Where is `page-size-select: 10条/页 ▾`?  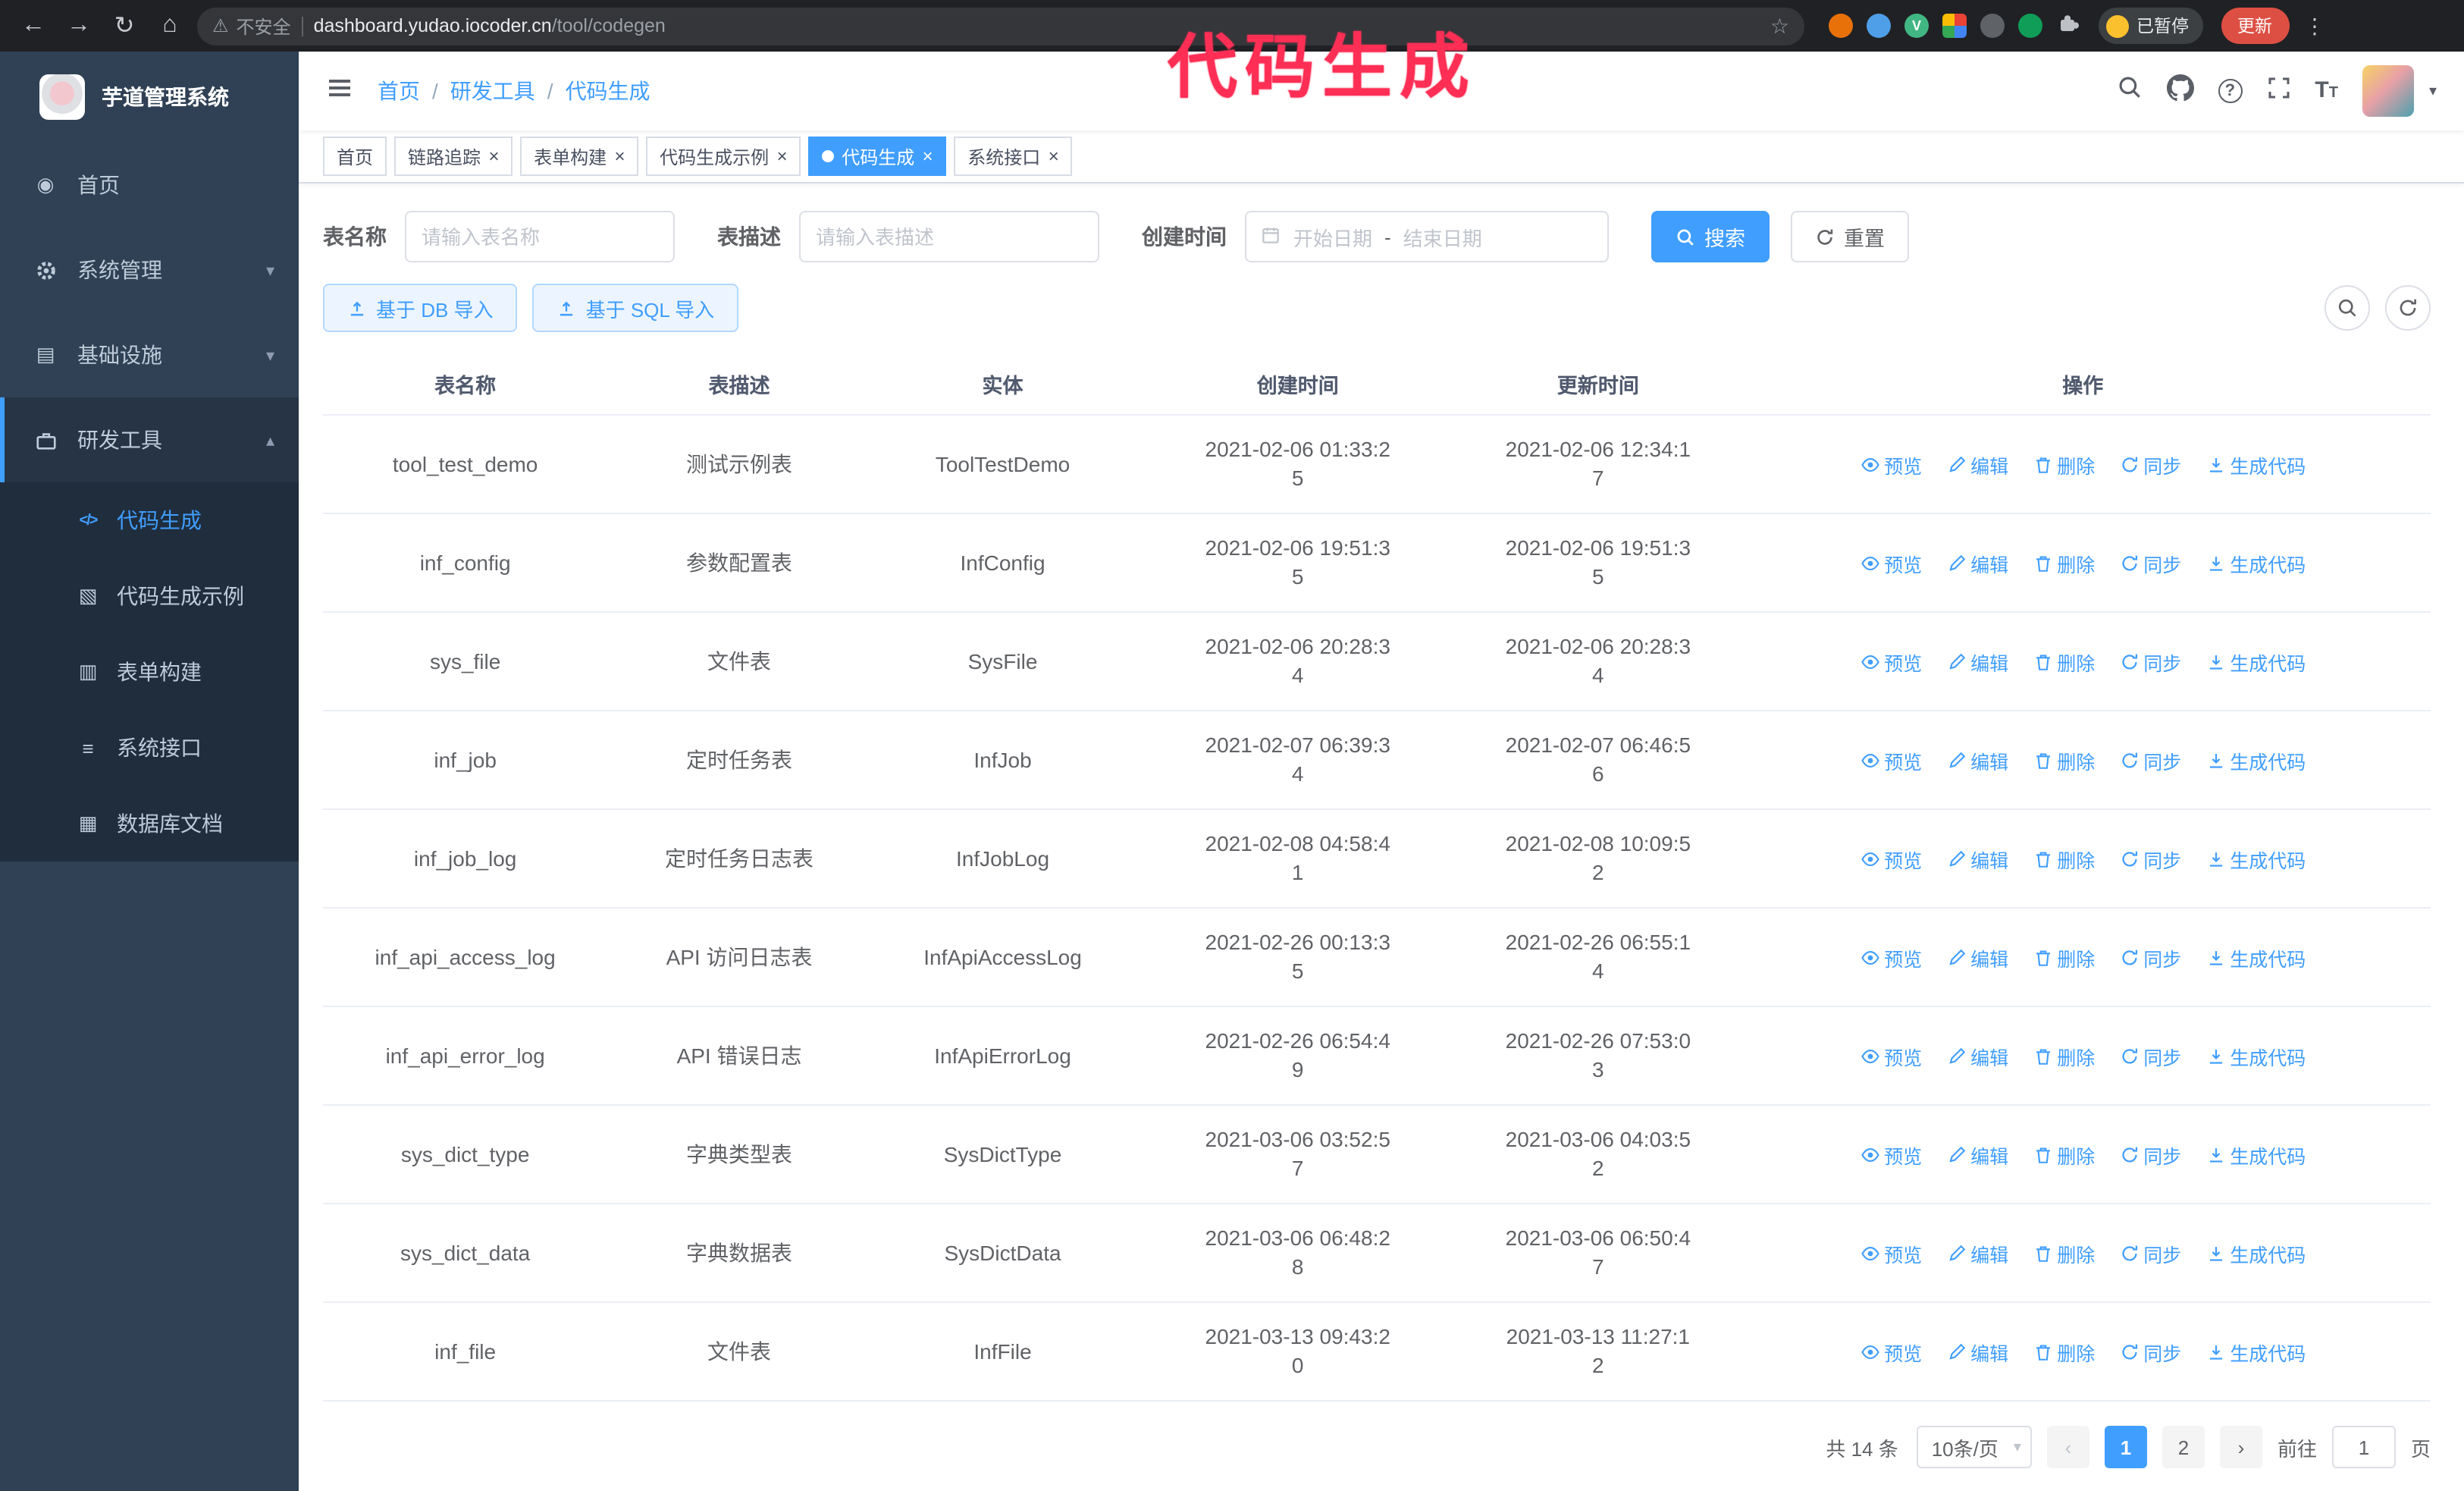 page-size-select: 10条/页 ▾ is located at coordinates (1974, 1447).